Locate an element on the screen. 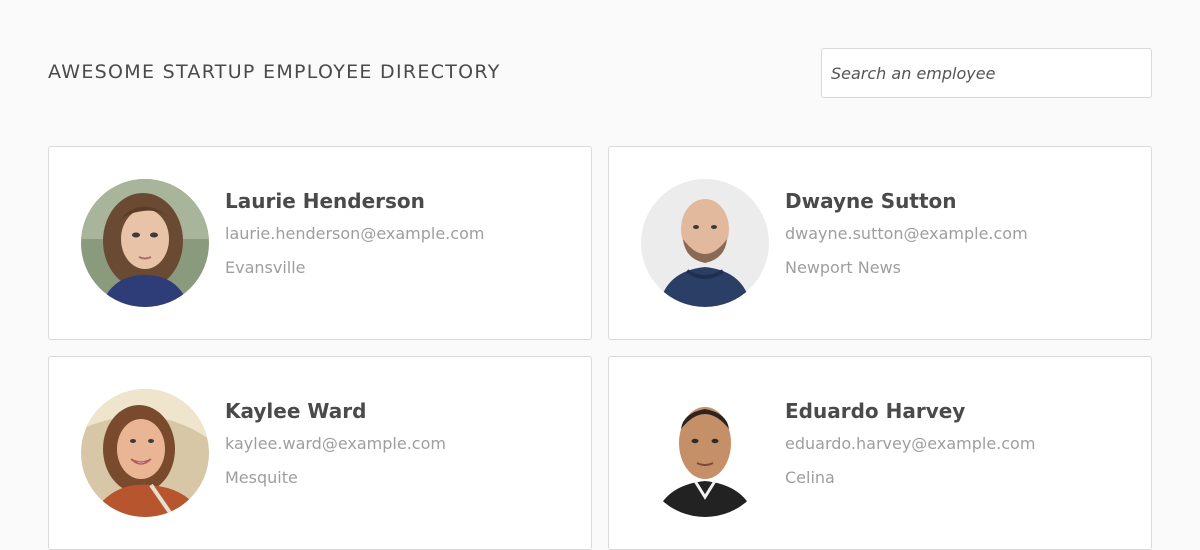  employee-name: Eduardo Harvey is located at coordinates (875, 411).